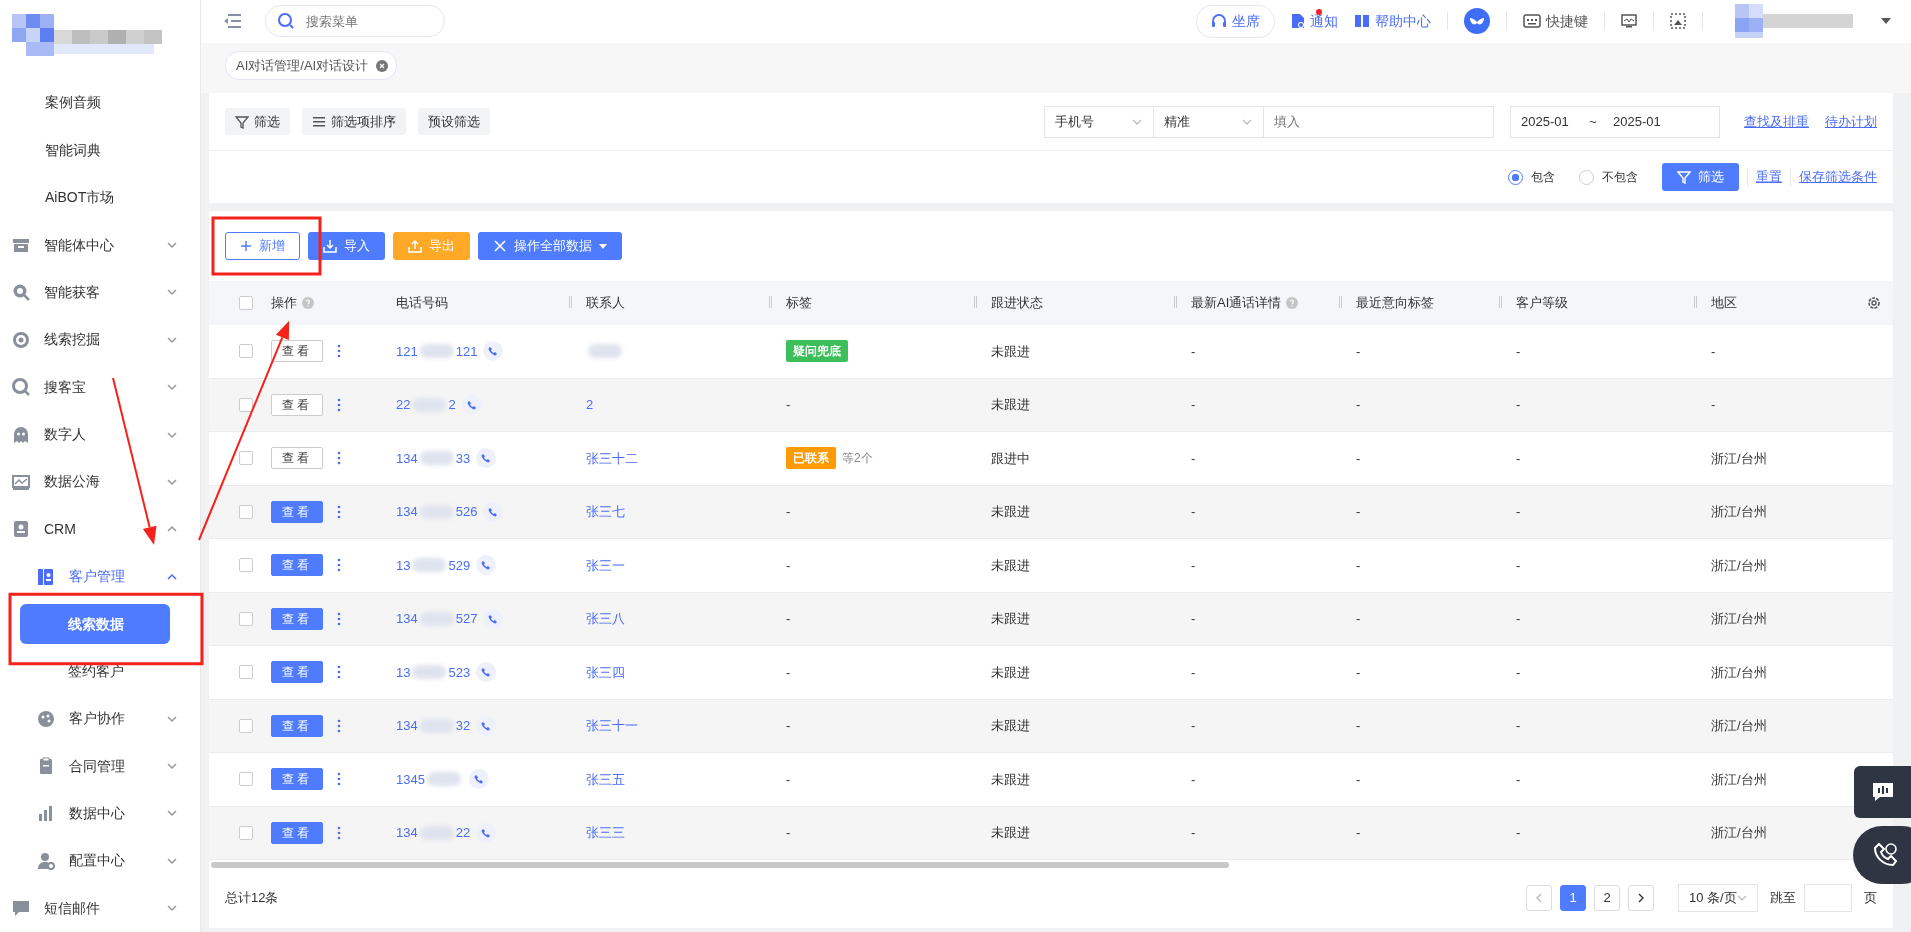 The height and width of the screenshot is (932, 1911). Describe the element at coordinates (466, 512) in the screenshot. I see `phone-link: 526` at that location.